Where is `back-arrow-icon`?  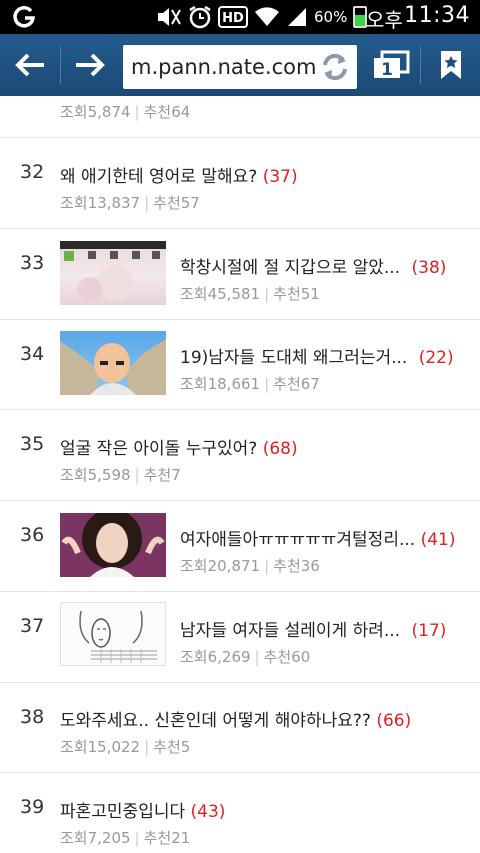 back-arrow-icon is located at coordinates (29, 65).